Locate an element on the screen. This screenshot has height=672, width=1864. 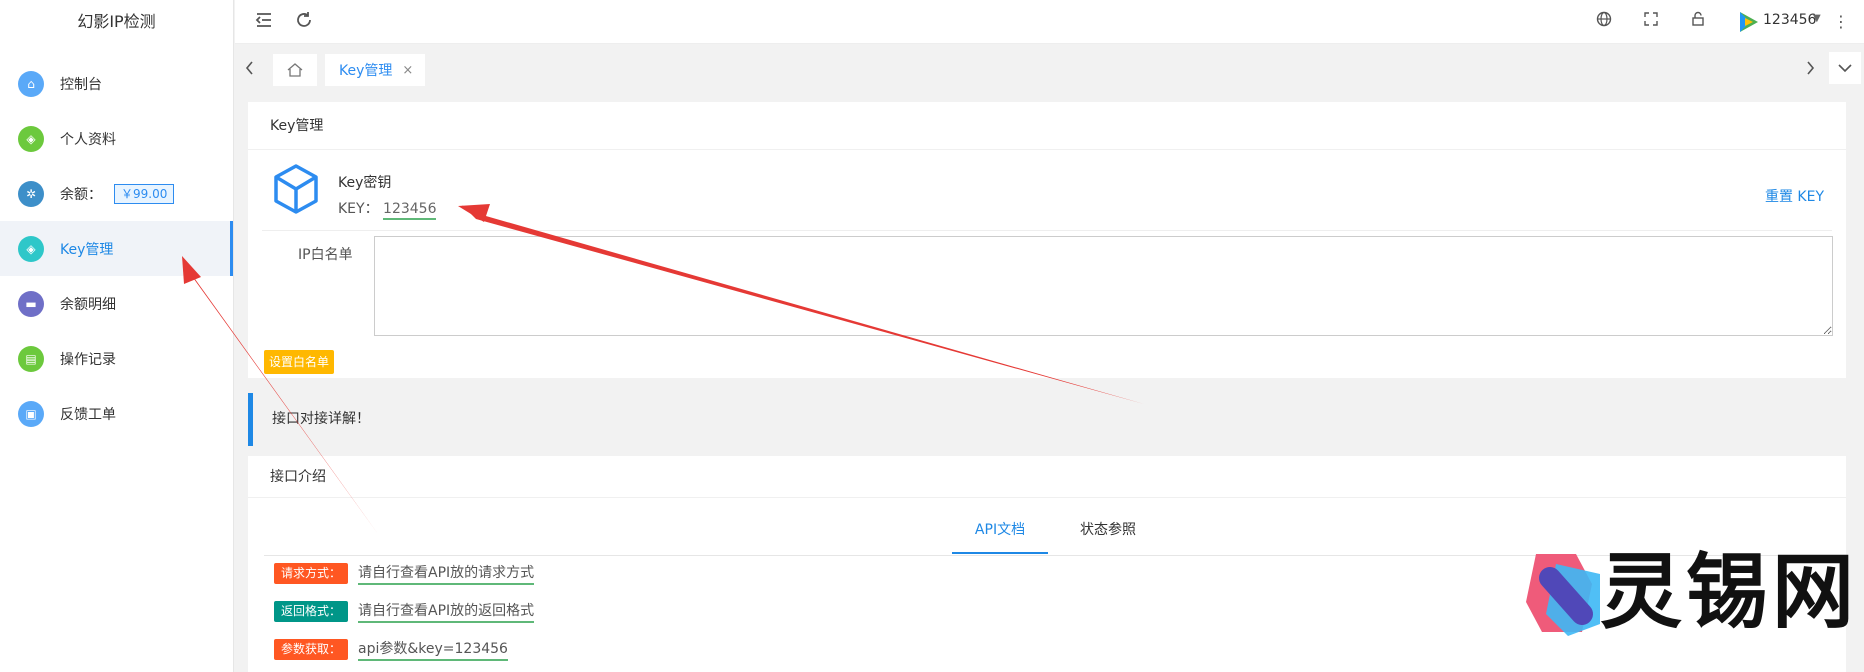
sidebar-item-console: ⌂ 控制台 is located at coordinates (116, 83).